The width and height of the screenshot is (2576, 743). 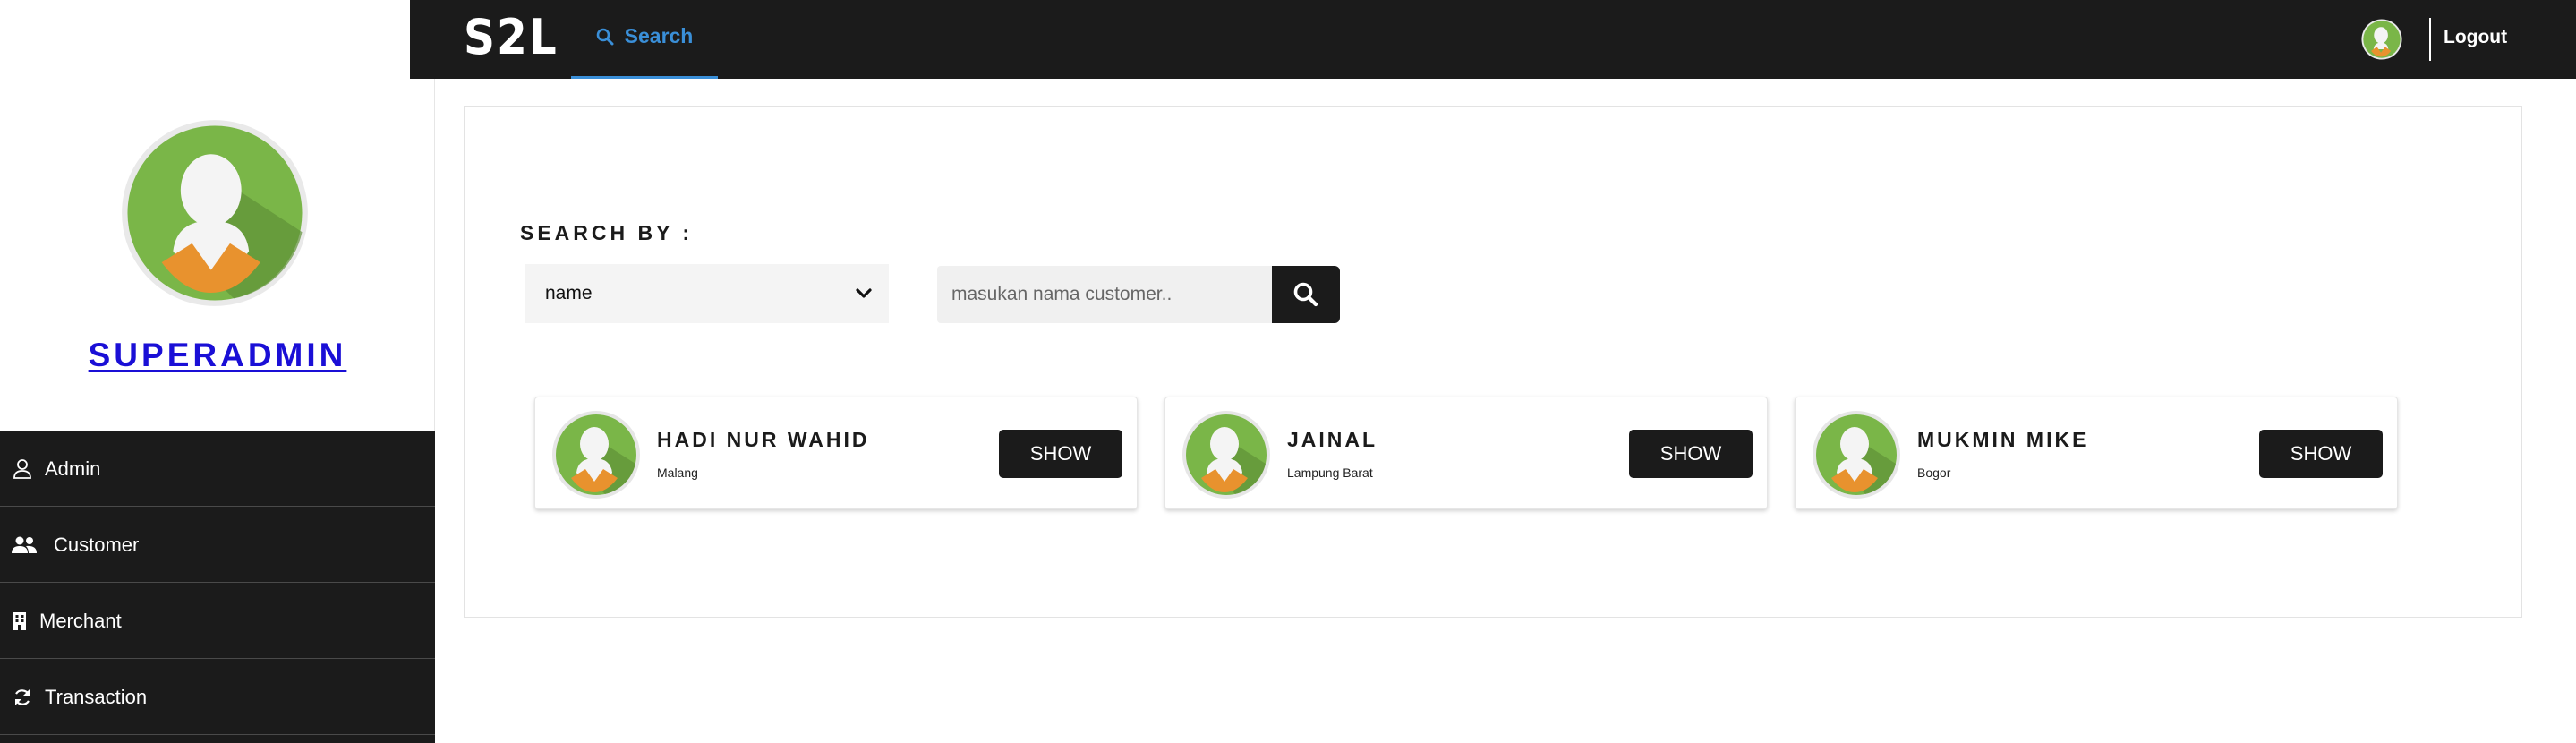 I want to click on customer-name: HADI NUR WAHID, so click(x=763, y=439).